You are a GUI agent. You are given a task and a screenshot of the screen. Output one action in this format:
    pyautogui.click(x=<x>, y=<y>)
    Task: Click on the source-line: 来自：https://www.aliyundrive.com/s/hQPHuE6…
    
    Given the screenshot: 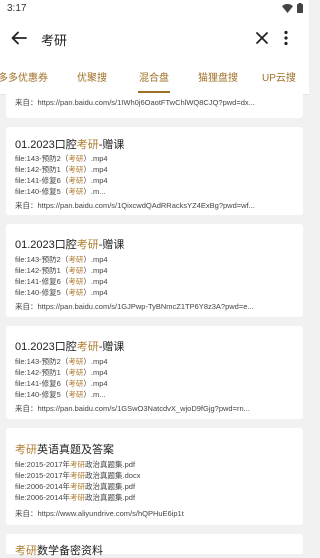 What is the action you would take?
    pyautogui.click(x=155, y=513)
    